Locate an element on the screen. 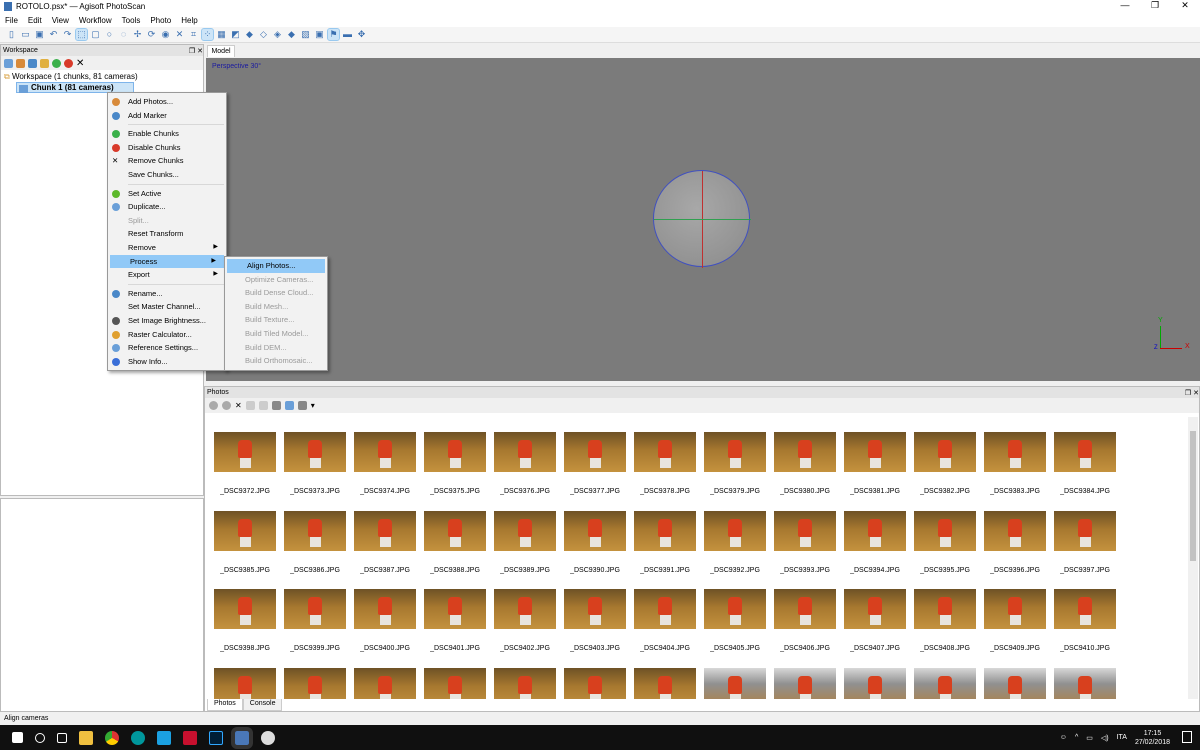 The width and height of the screenshot is (1200, 750). menu-item-process: Process ▶ is located at coordinates (167, 261).